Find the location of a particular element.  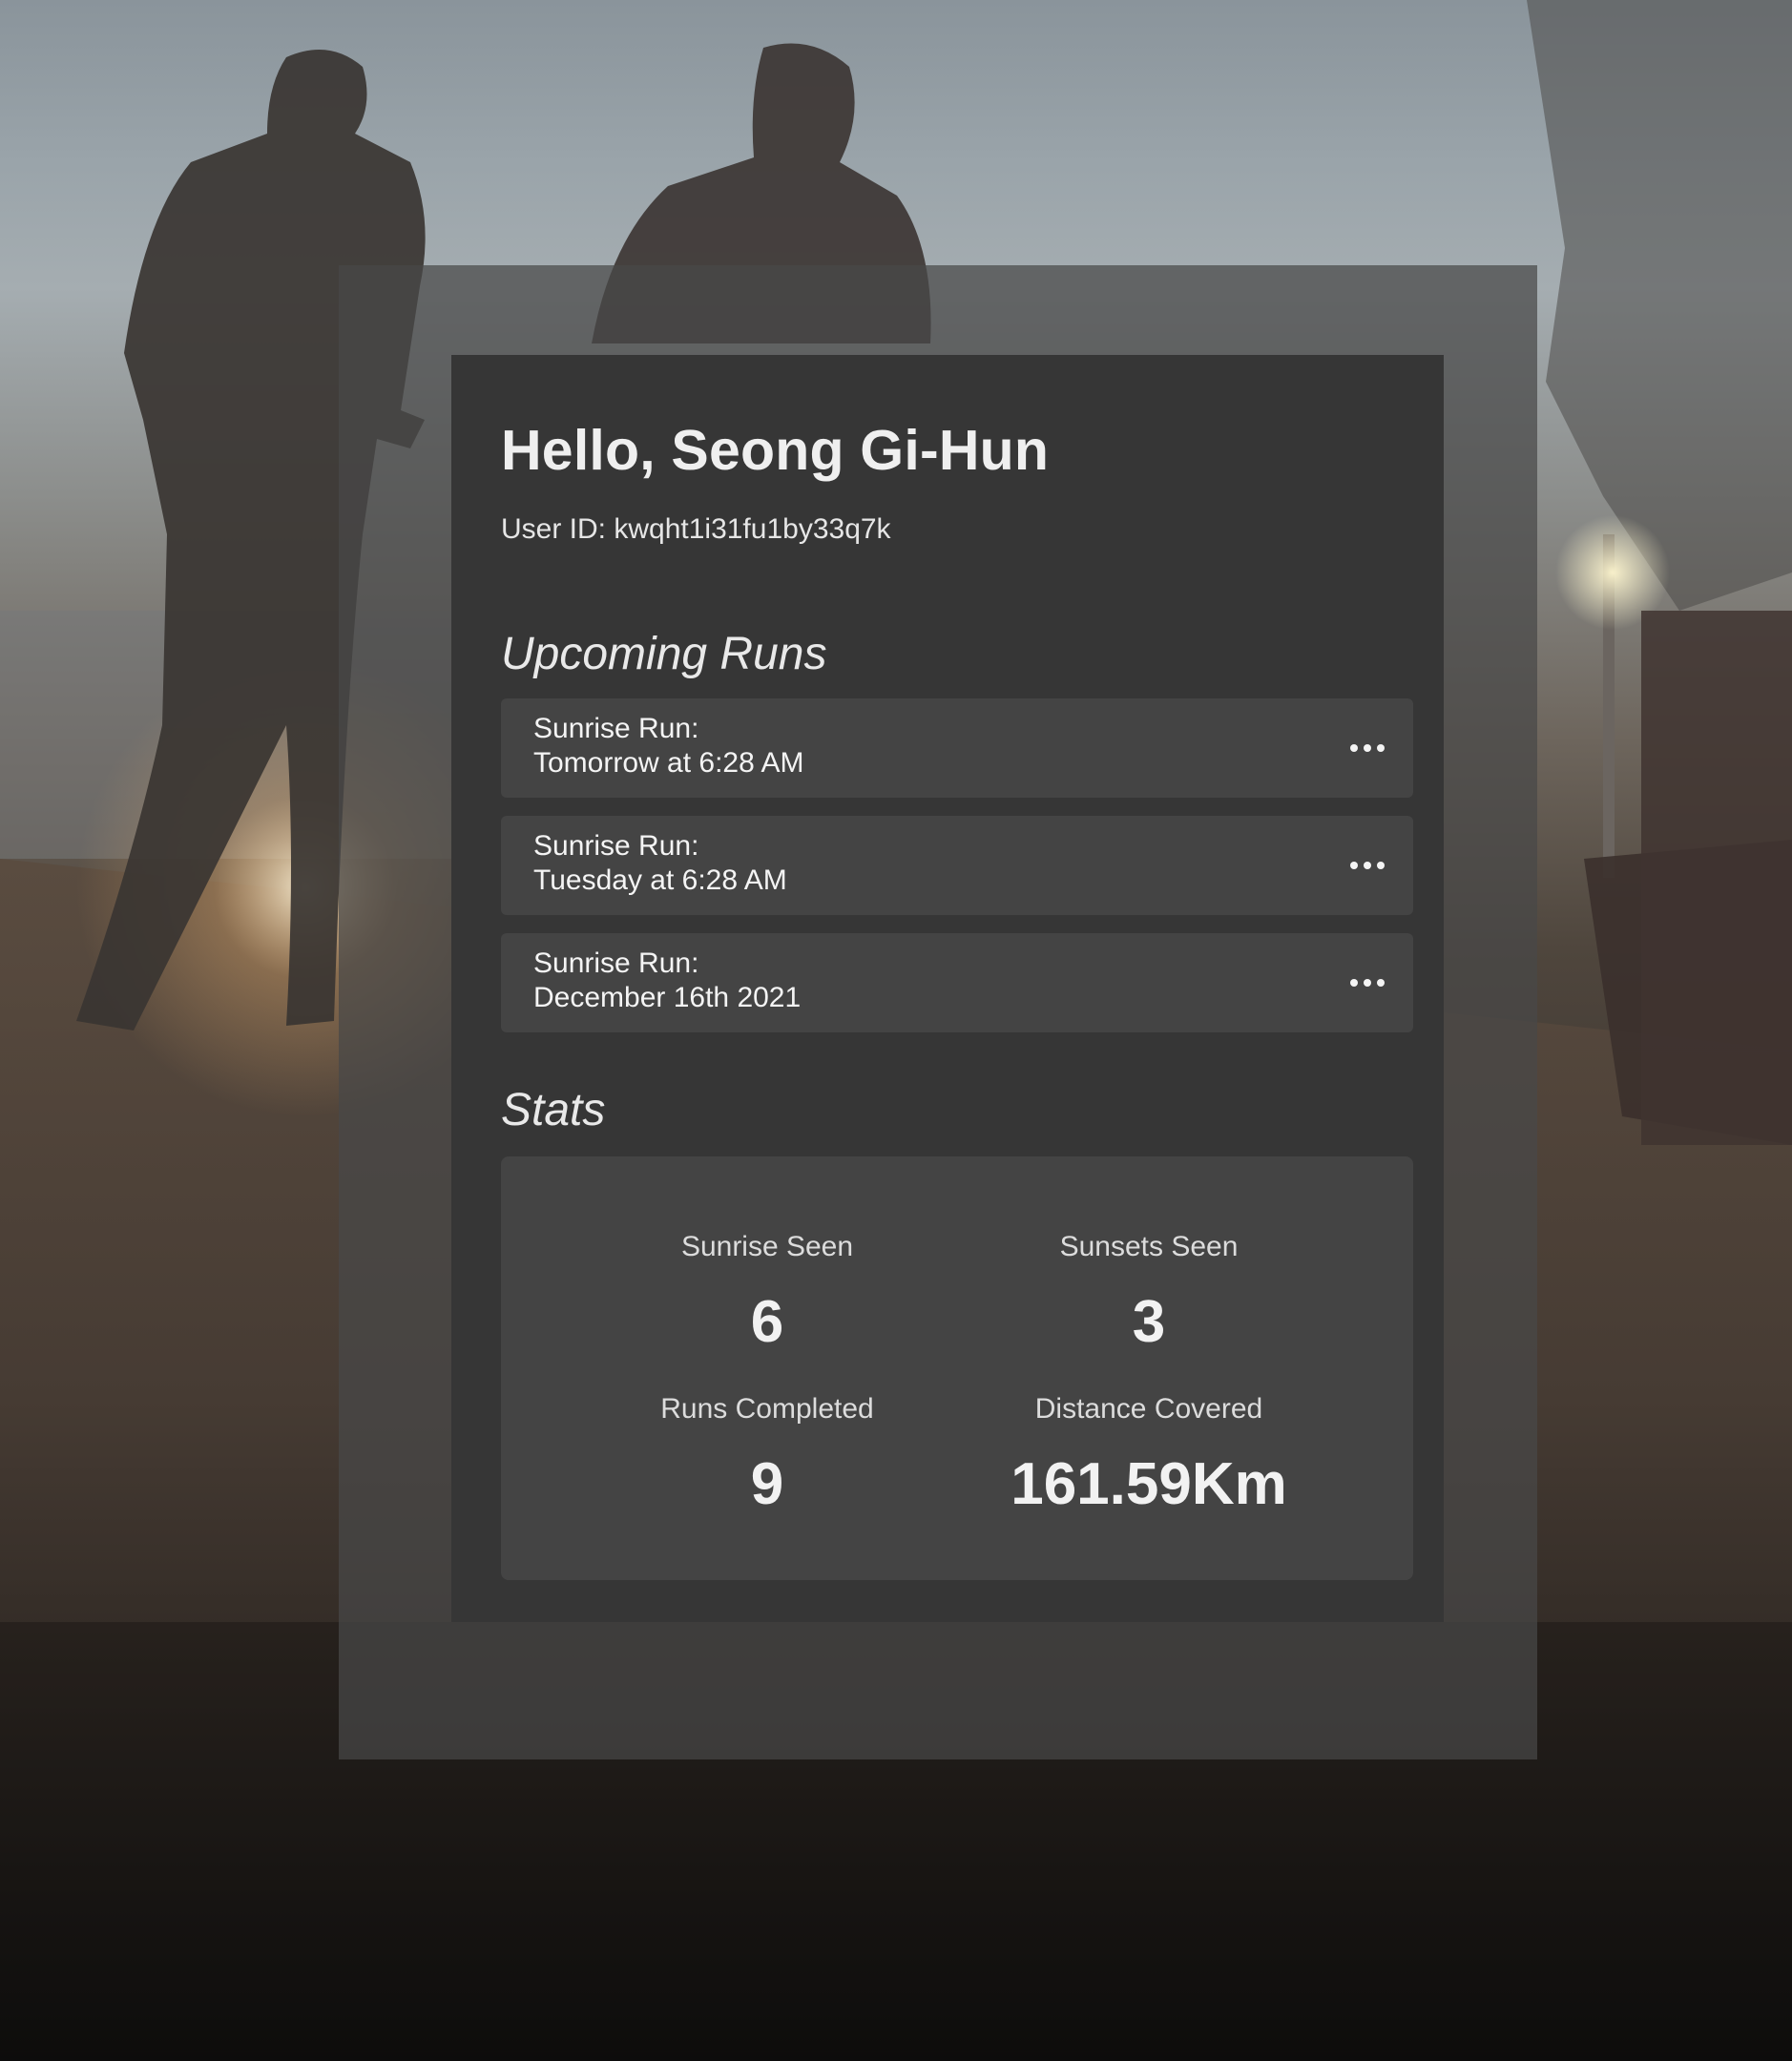

upcoming-runs-title: Upcoming Runs is located at coordinates (664, 654).